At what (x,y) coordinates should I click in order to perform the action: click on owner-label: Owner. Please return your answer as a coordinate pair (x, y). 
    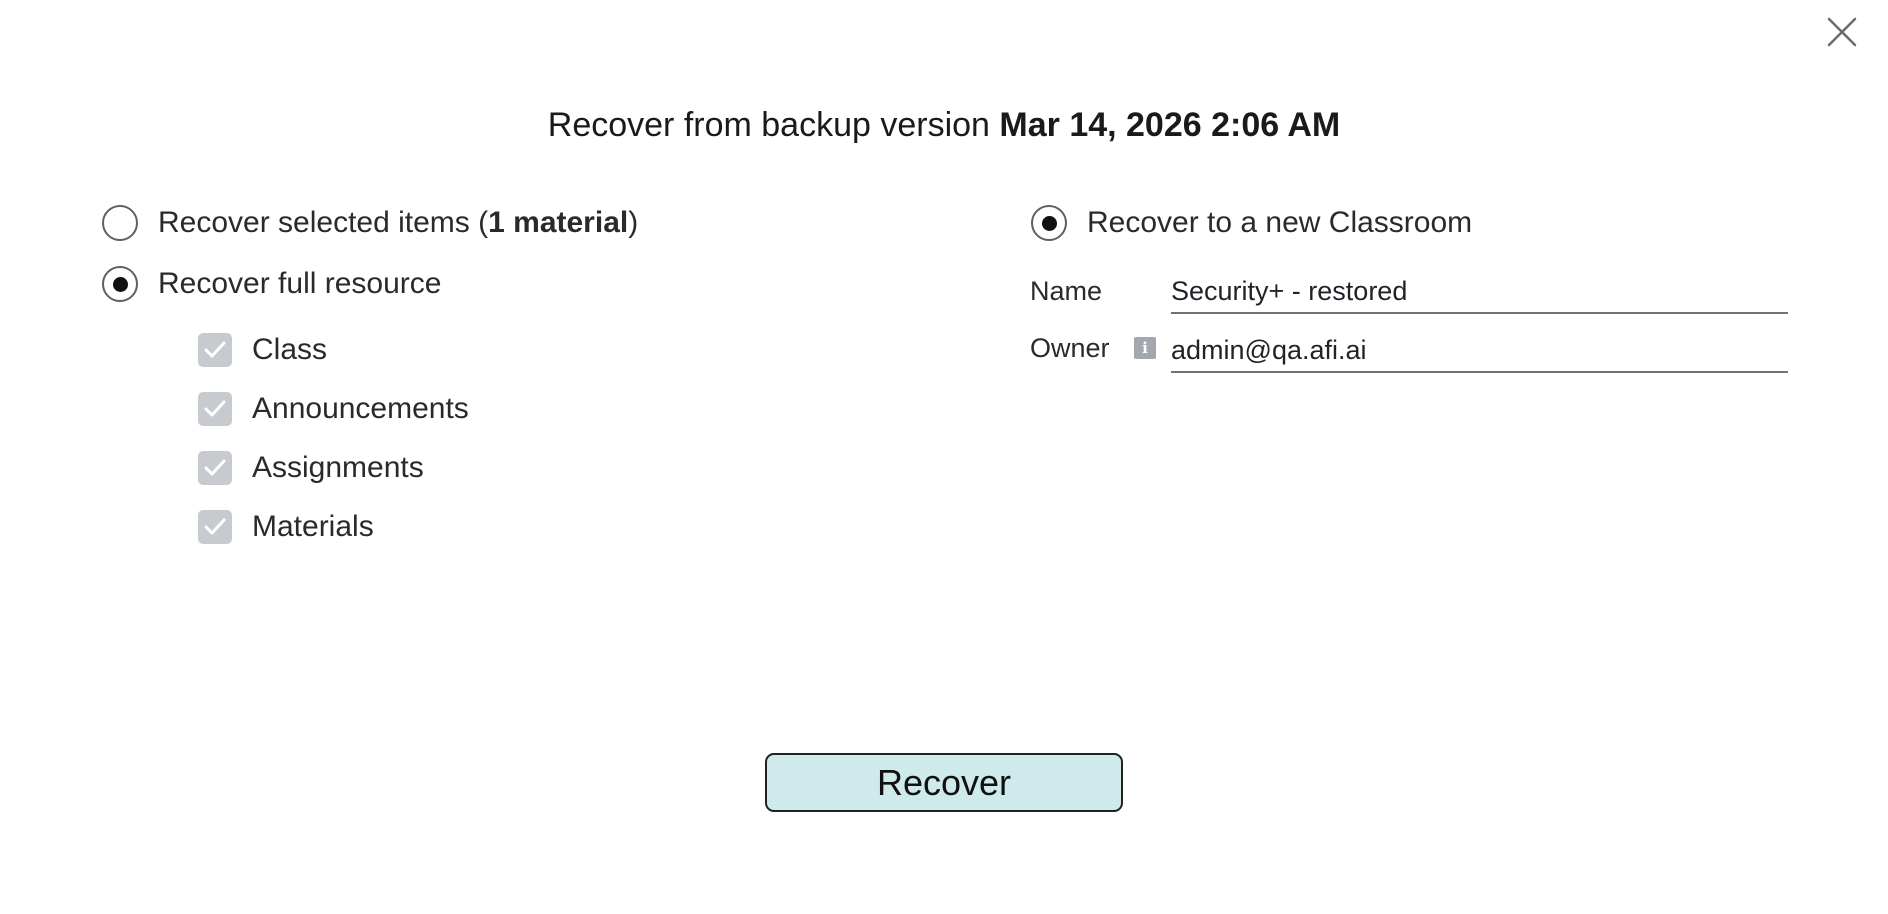
    Looking at the image, I should click on (1070, 348).